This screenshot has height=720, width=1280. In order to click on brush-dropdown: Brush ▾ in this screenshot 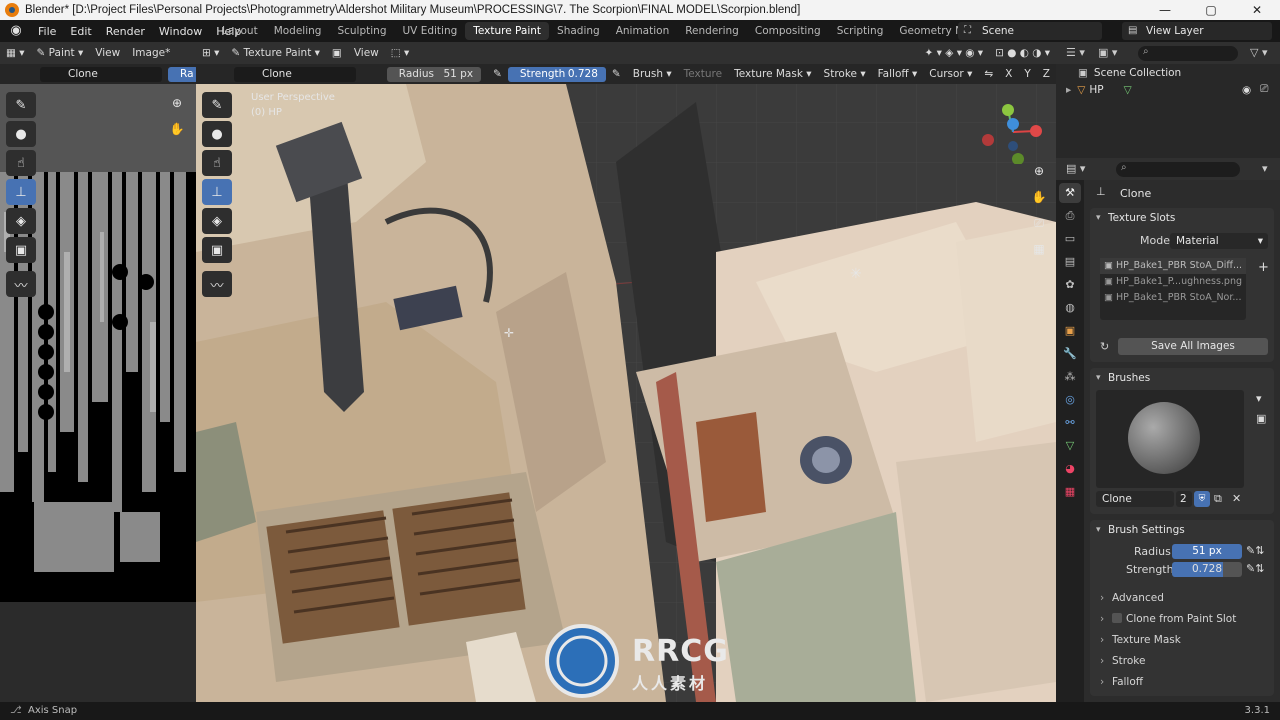, I will do `click(652, 74)`.